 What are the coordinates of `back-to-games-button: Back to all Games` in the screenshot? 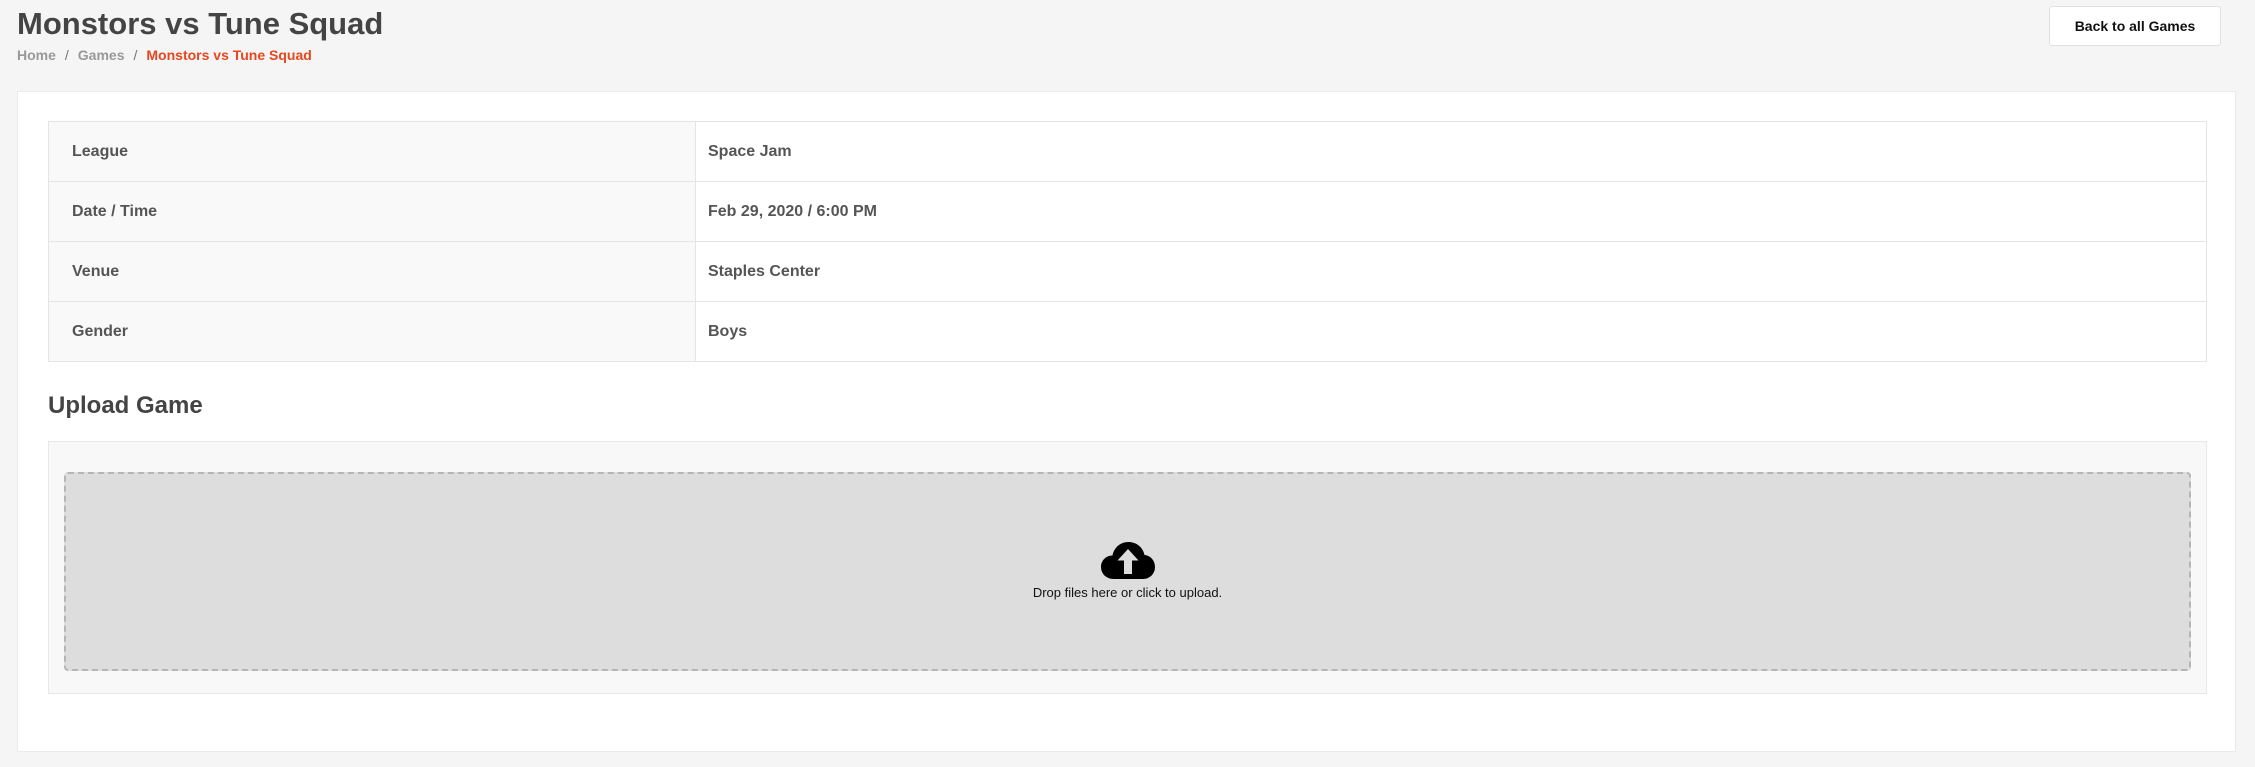 It's located at (2135, 26).